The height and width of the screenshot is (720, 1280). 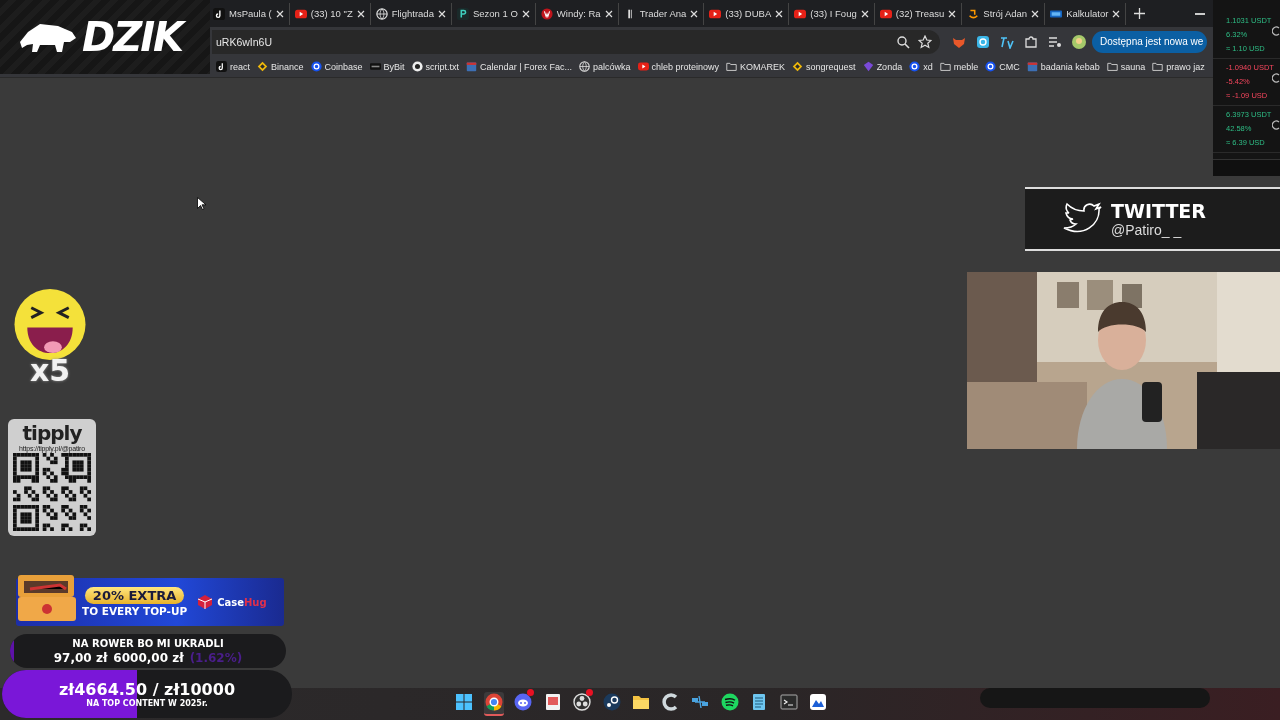 I want to click on extension-icon, so click(x=983, y=41).